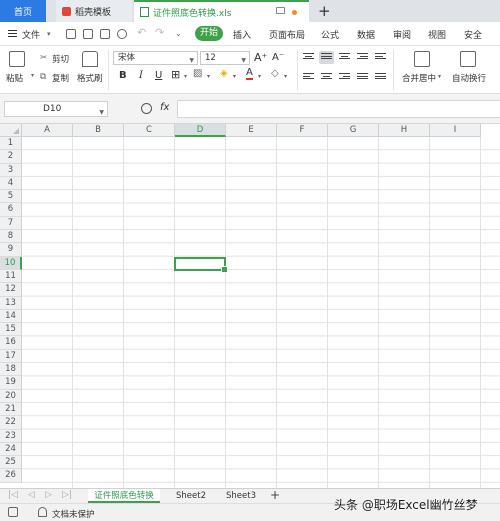  I want to click on fill-pattern-icon: ▨, so click(197, 73).